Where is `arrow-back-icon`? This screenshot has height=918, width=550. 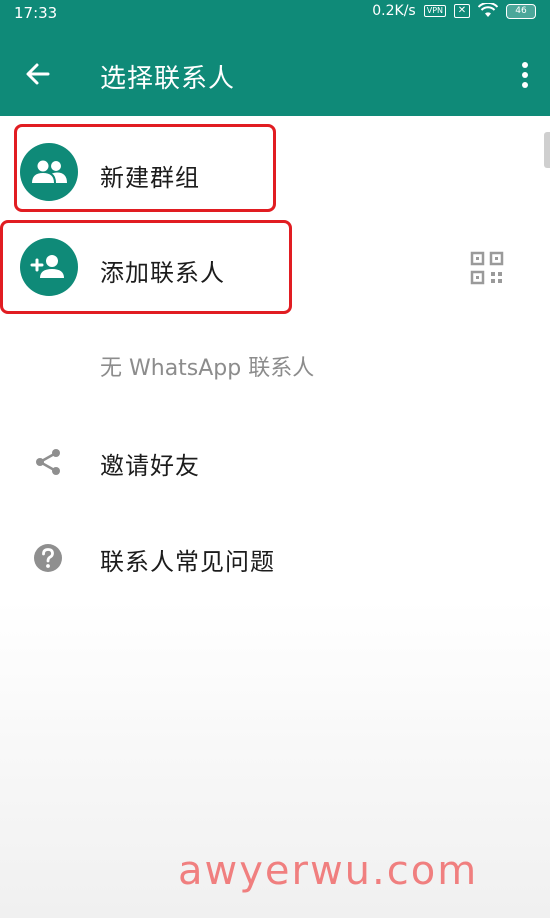
arrow-back-icon is located at coordinates (38, 74).